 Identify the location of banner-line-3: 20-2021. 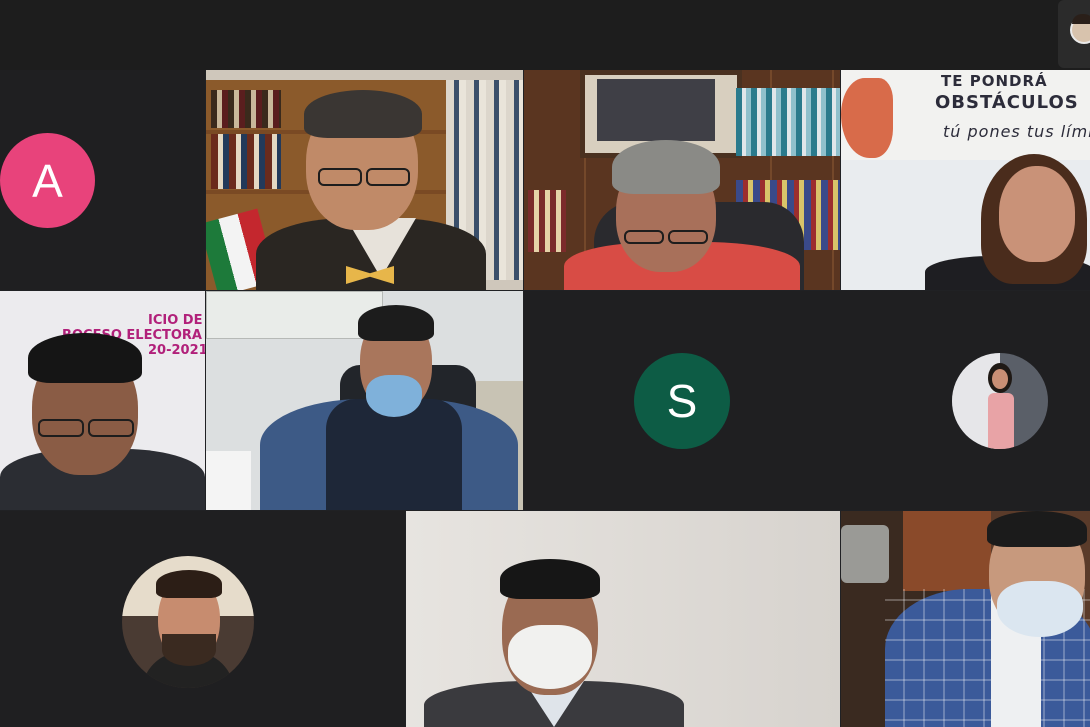
(176, 350).